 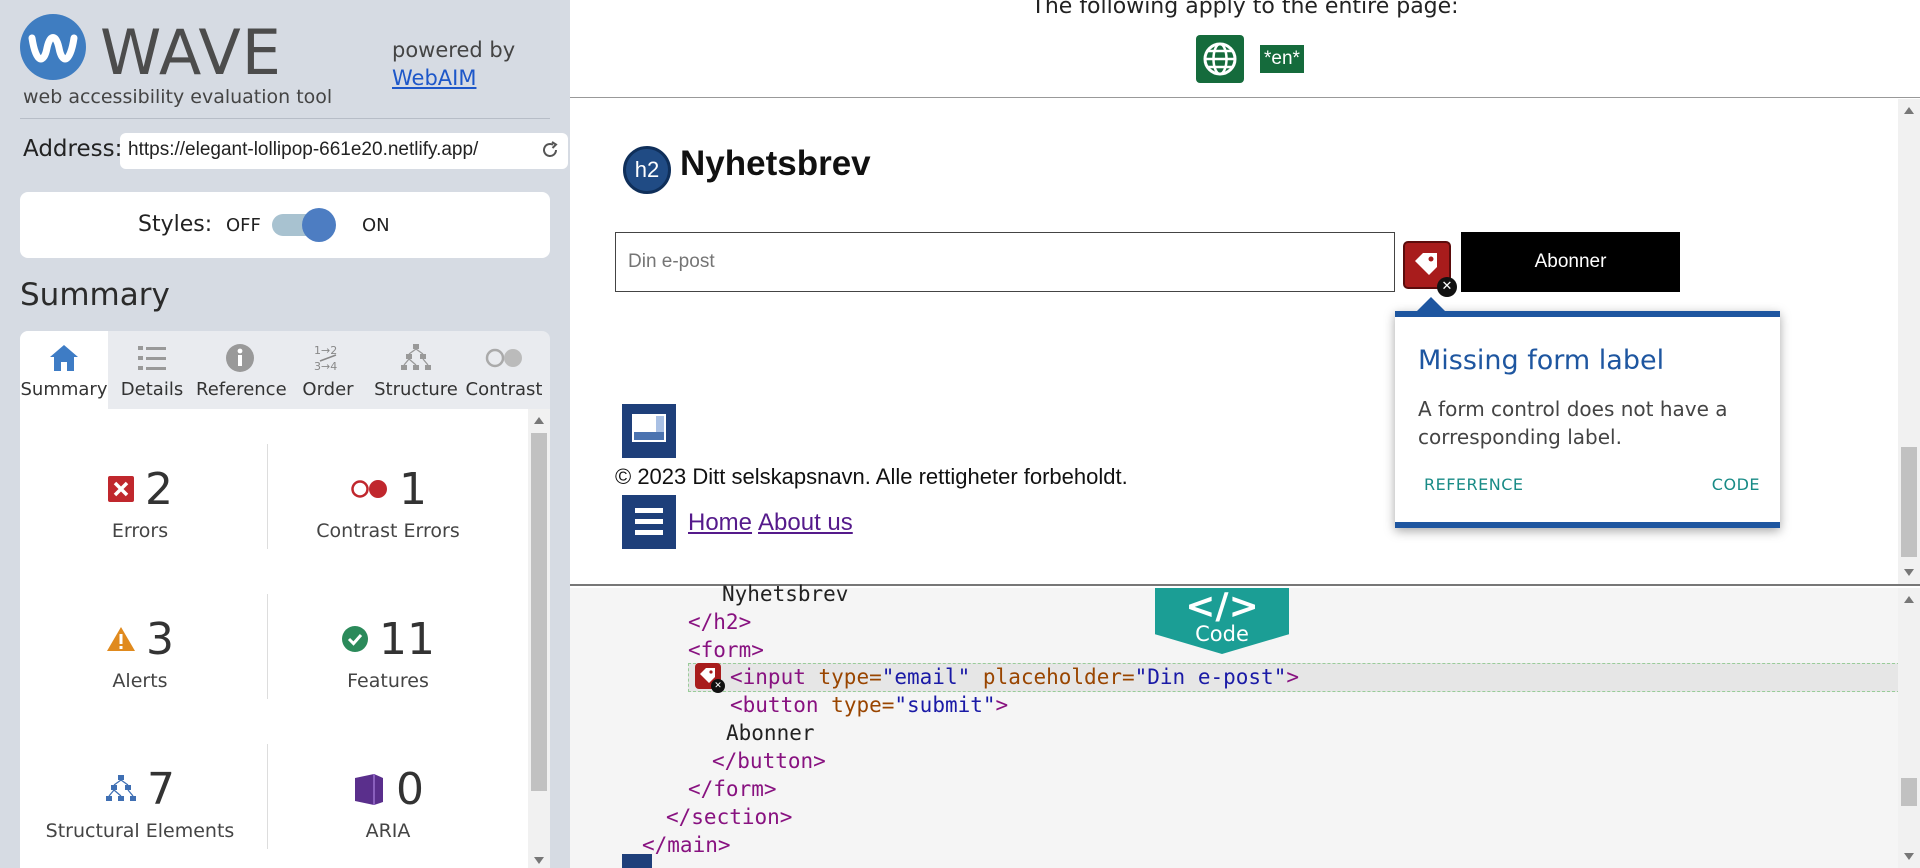 I want to click on contrast-error-icon, so click(x=369, y=489).